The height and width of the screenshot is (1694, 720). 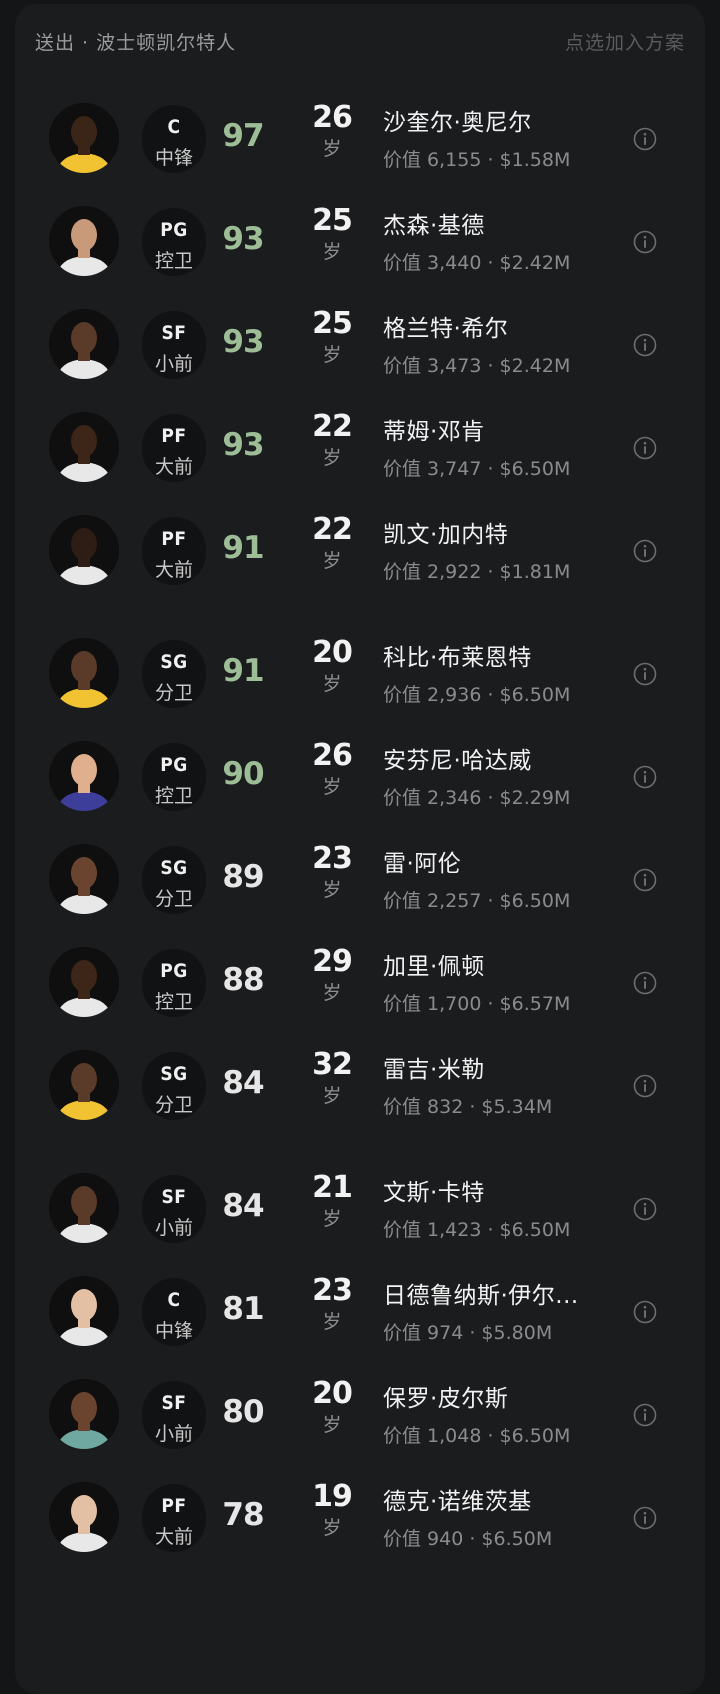 What do you see at coordinates (332, 1393) in the screenshot?
I see `age-number: 20` at bounding box center [332, 1393].